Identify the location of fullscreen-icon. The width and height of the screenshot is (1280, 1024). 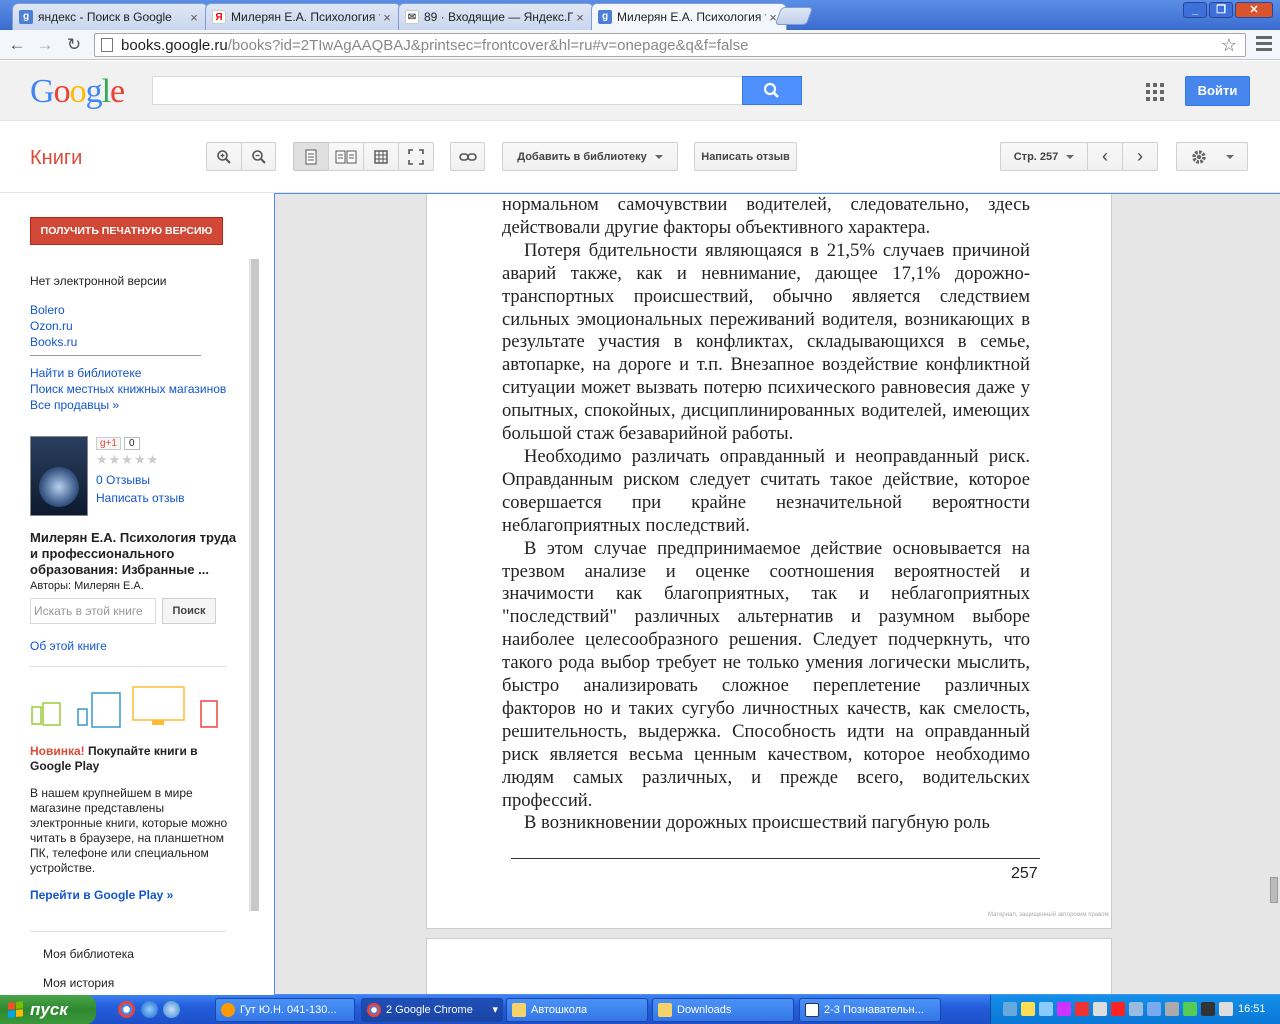
(416, 156).